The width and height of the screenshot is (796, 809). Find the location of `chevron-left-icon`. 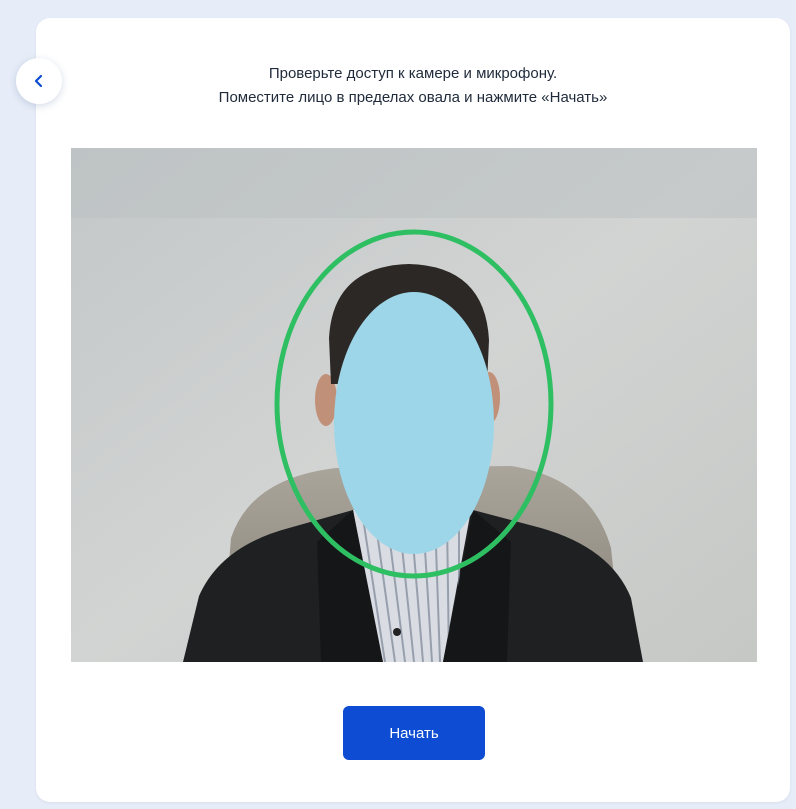

chevron-left-icon is located at coordinates (39, 81).